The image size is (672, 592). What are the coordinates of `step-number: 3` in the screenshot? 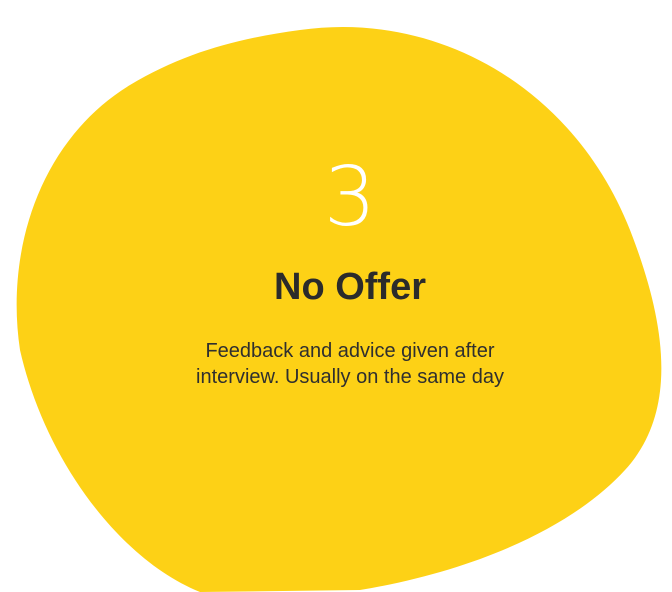 It's located at (350, 197).